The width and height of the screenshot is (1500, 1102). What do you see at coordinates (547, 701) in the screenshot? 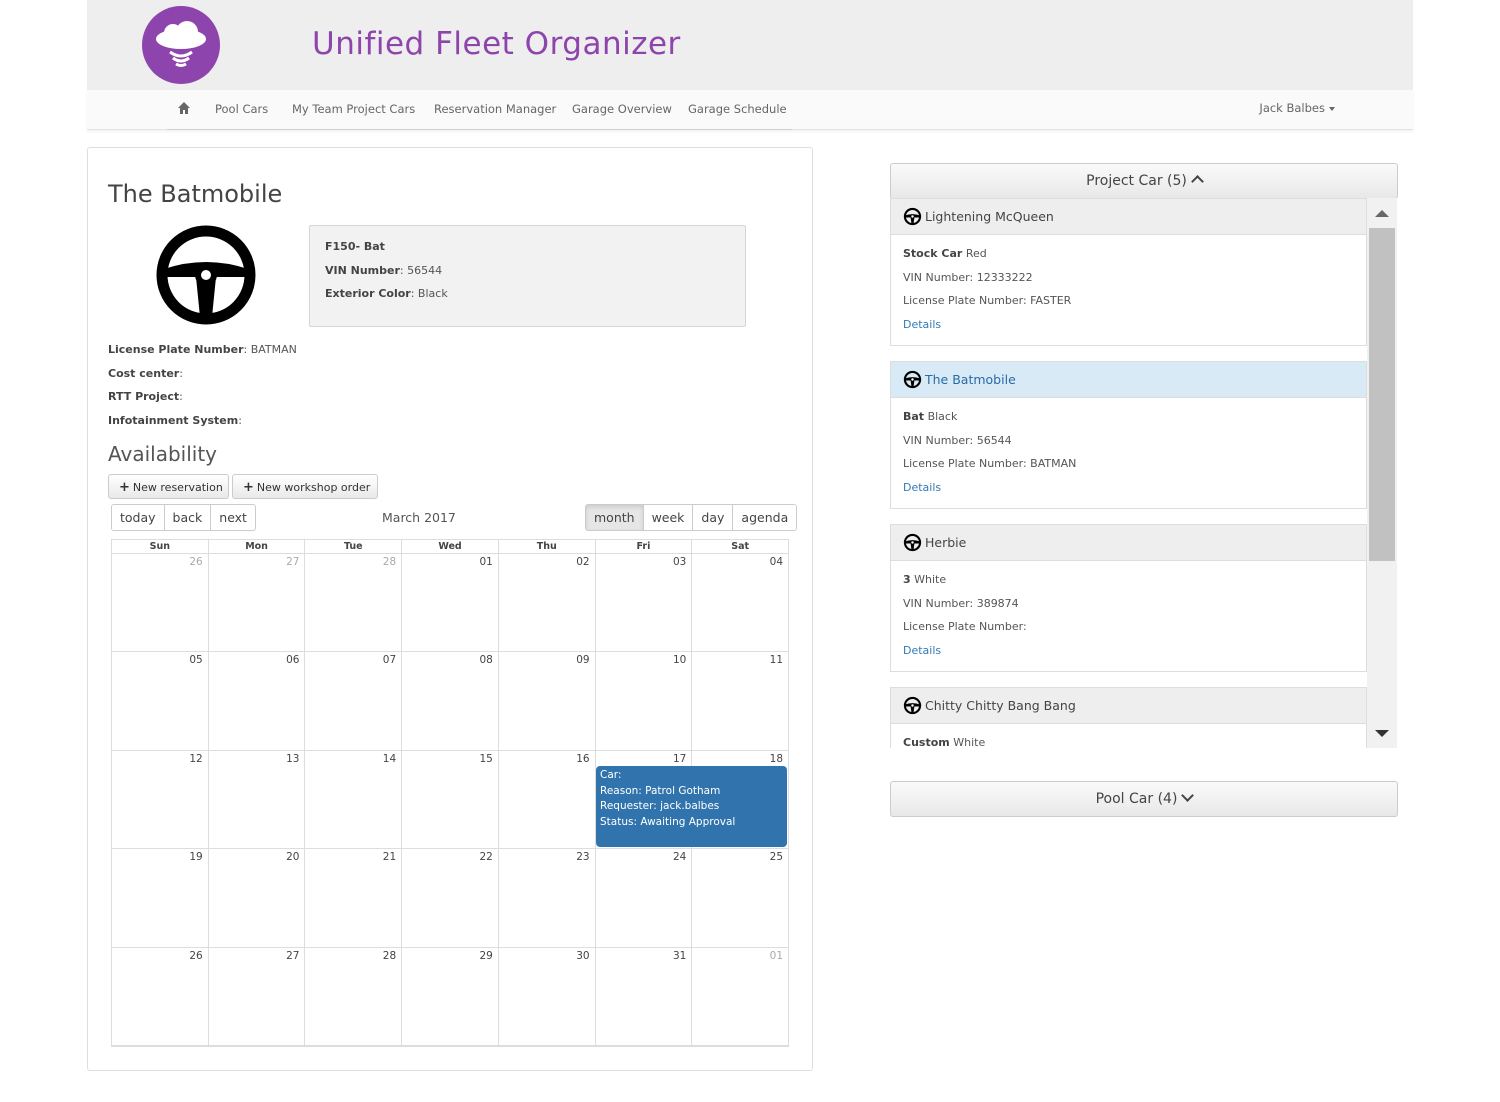
I see `calendar-day-cell: 09` at bounding box center [547, 701].